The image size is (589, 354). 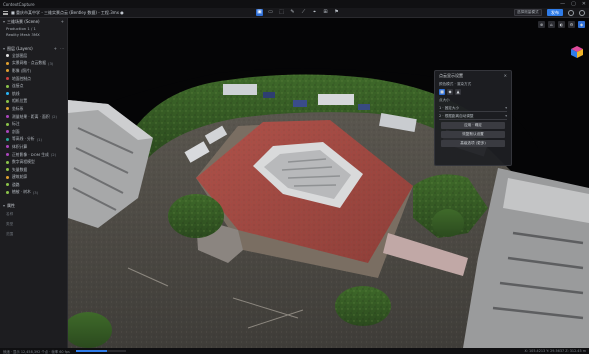 What do you see at coordinates (571, 12) in the screenshot?
I see `help-icon` at bounding box center [571, 12].